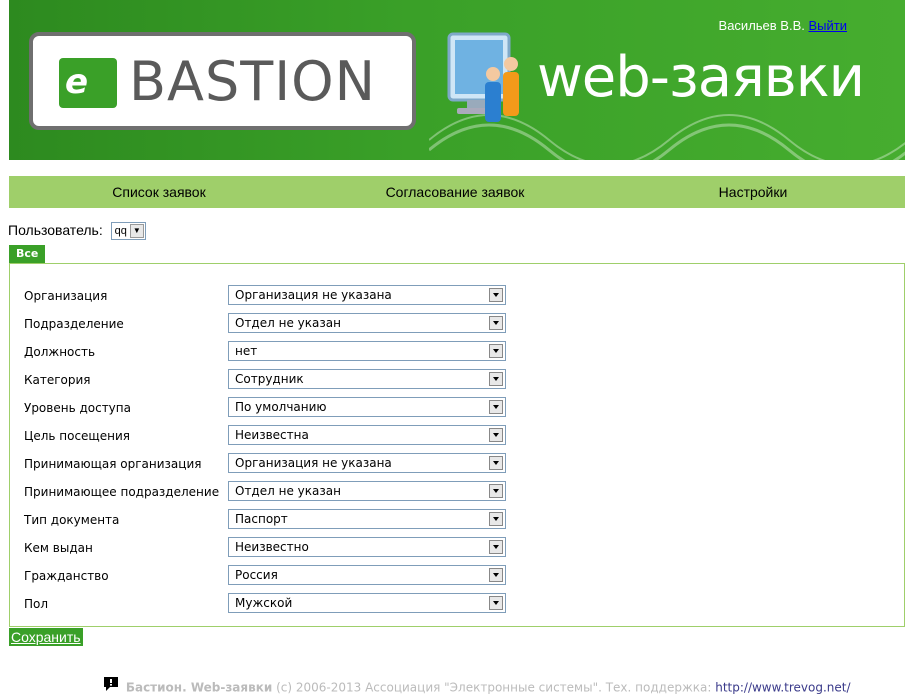 The width and height of the screenshot is (906, 699). I want to click on footer-product: Бастион. Web-заявки, so click(199, 687).